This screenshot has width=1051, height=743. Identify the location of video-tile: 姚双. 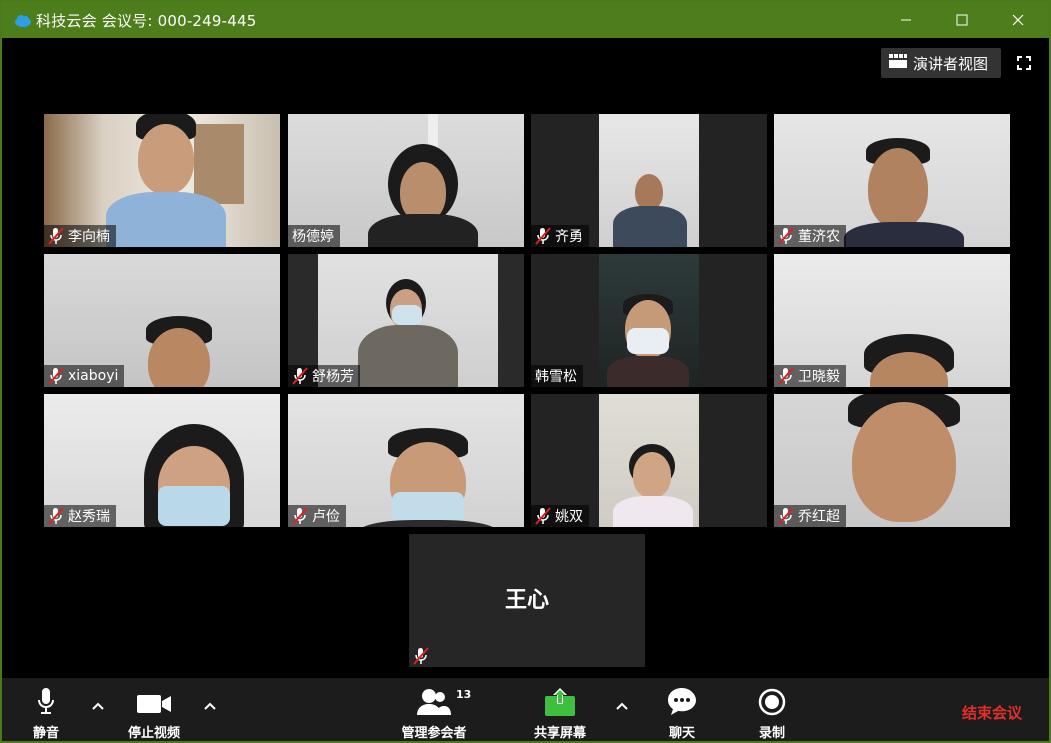
(649, 460).